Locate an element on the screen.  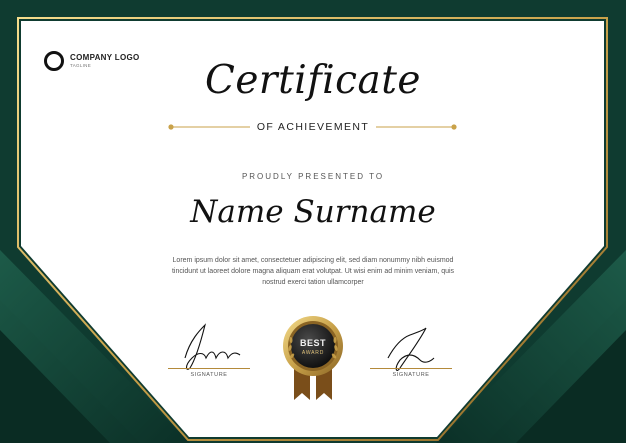
signature-label-right: SIGNATURE is located at coordinates (411, 375).